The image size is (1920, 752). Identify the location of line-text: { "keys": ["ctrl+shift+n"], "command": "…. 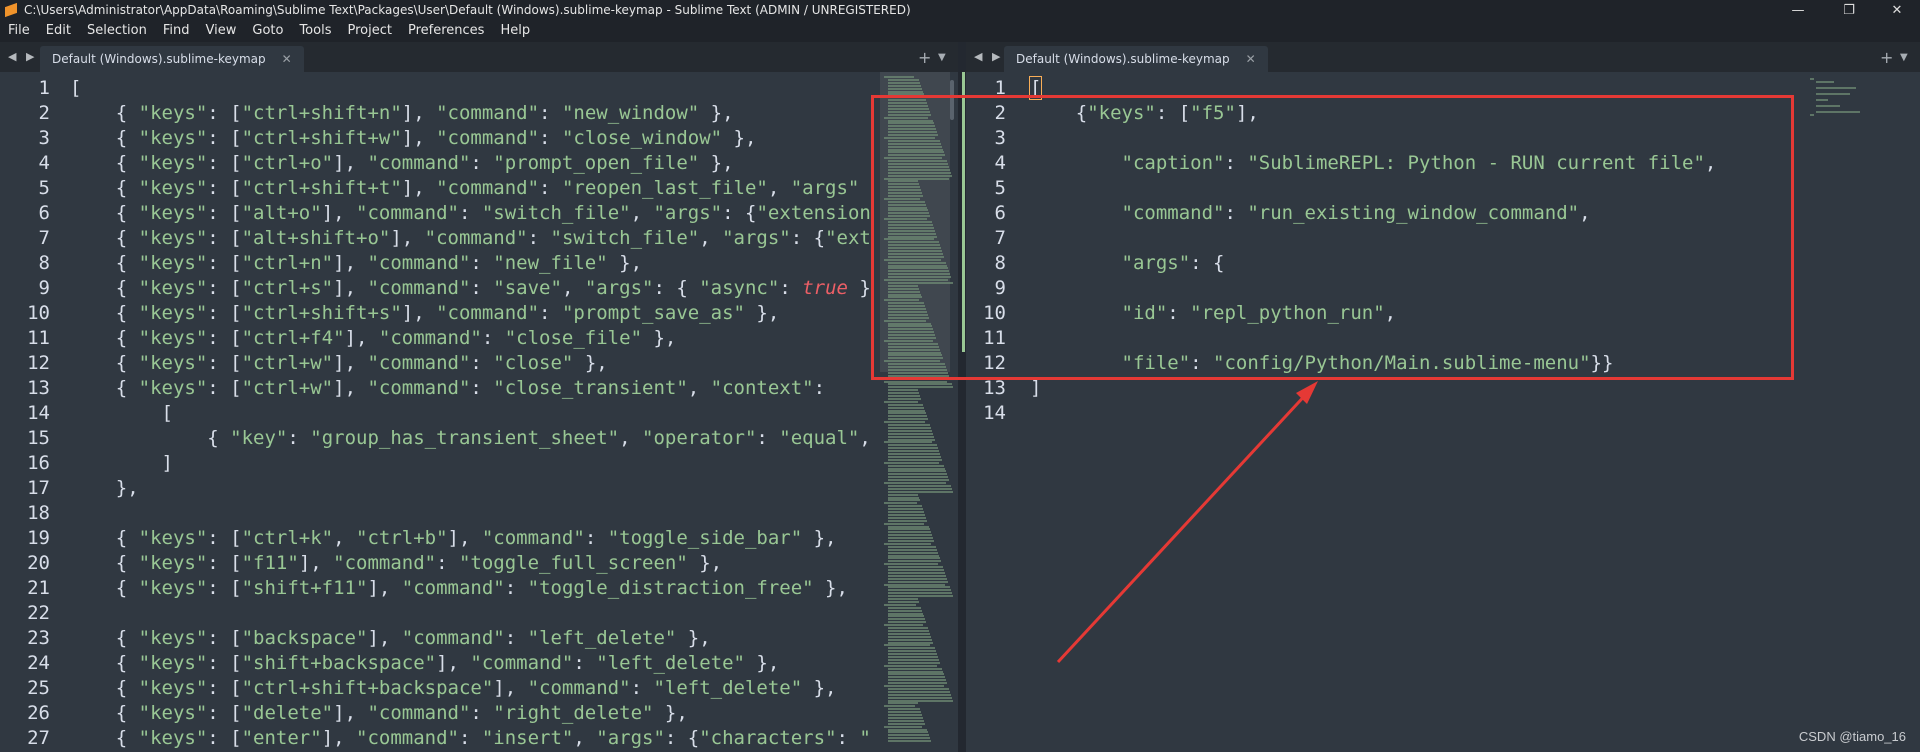
(402, 113).